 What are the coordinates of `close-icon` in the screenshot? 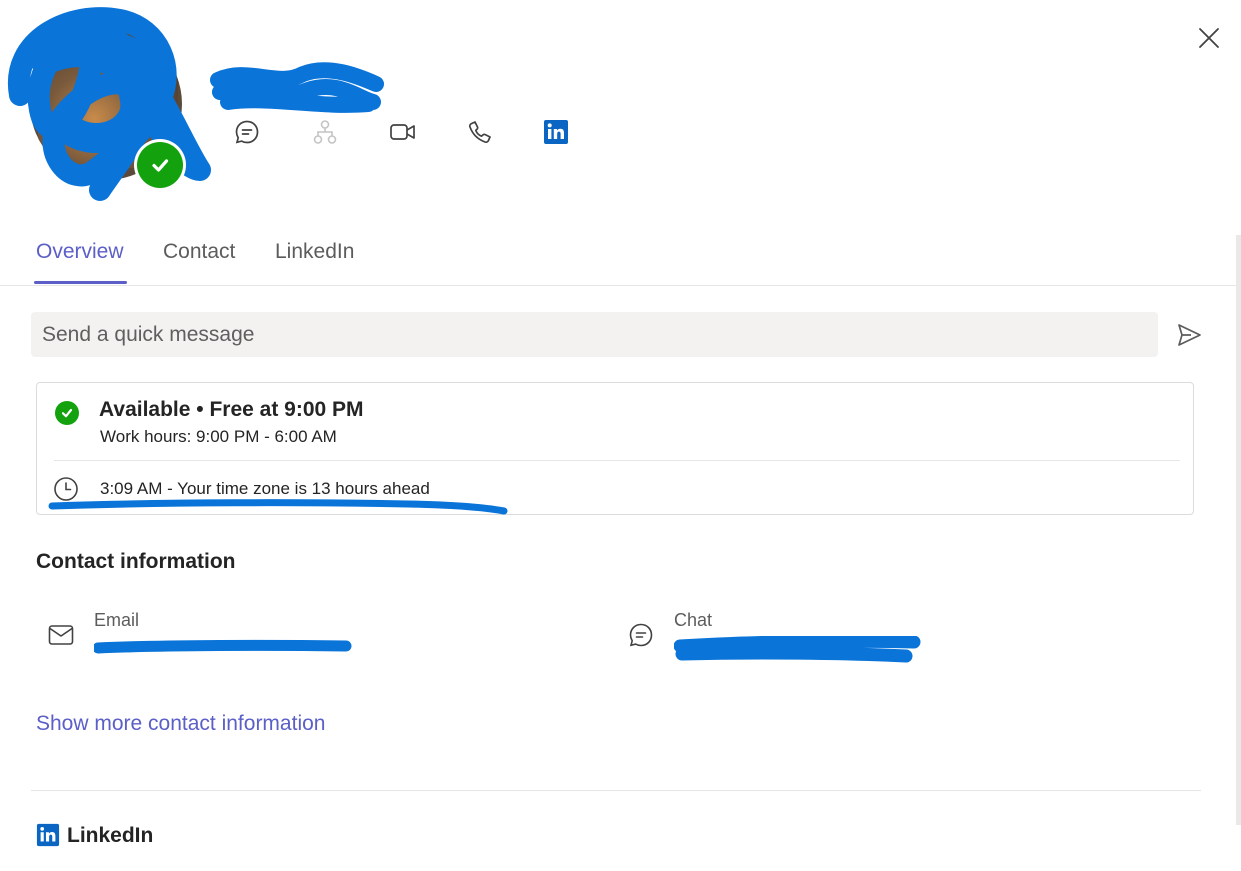 It's located at (1209, 38).